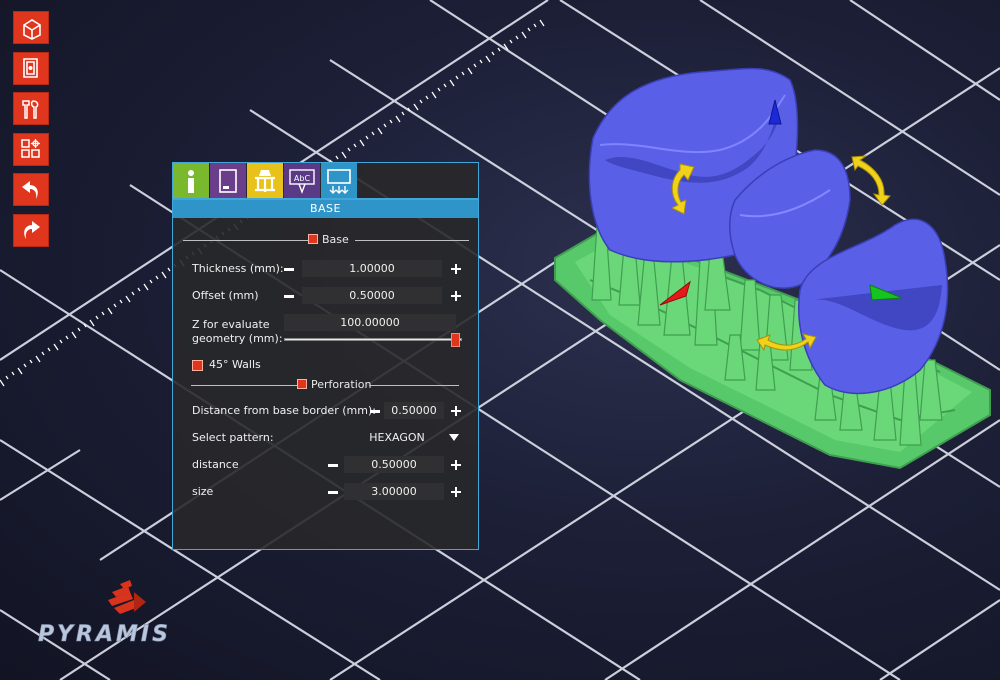  What do you see at coordinates (456, 296) in the screenshot?
I see `offset-increment-button` at bounding box center [456, 296].